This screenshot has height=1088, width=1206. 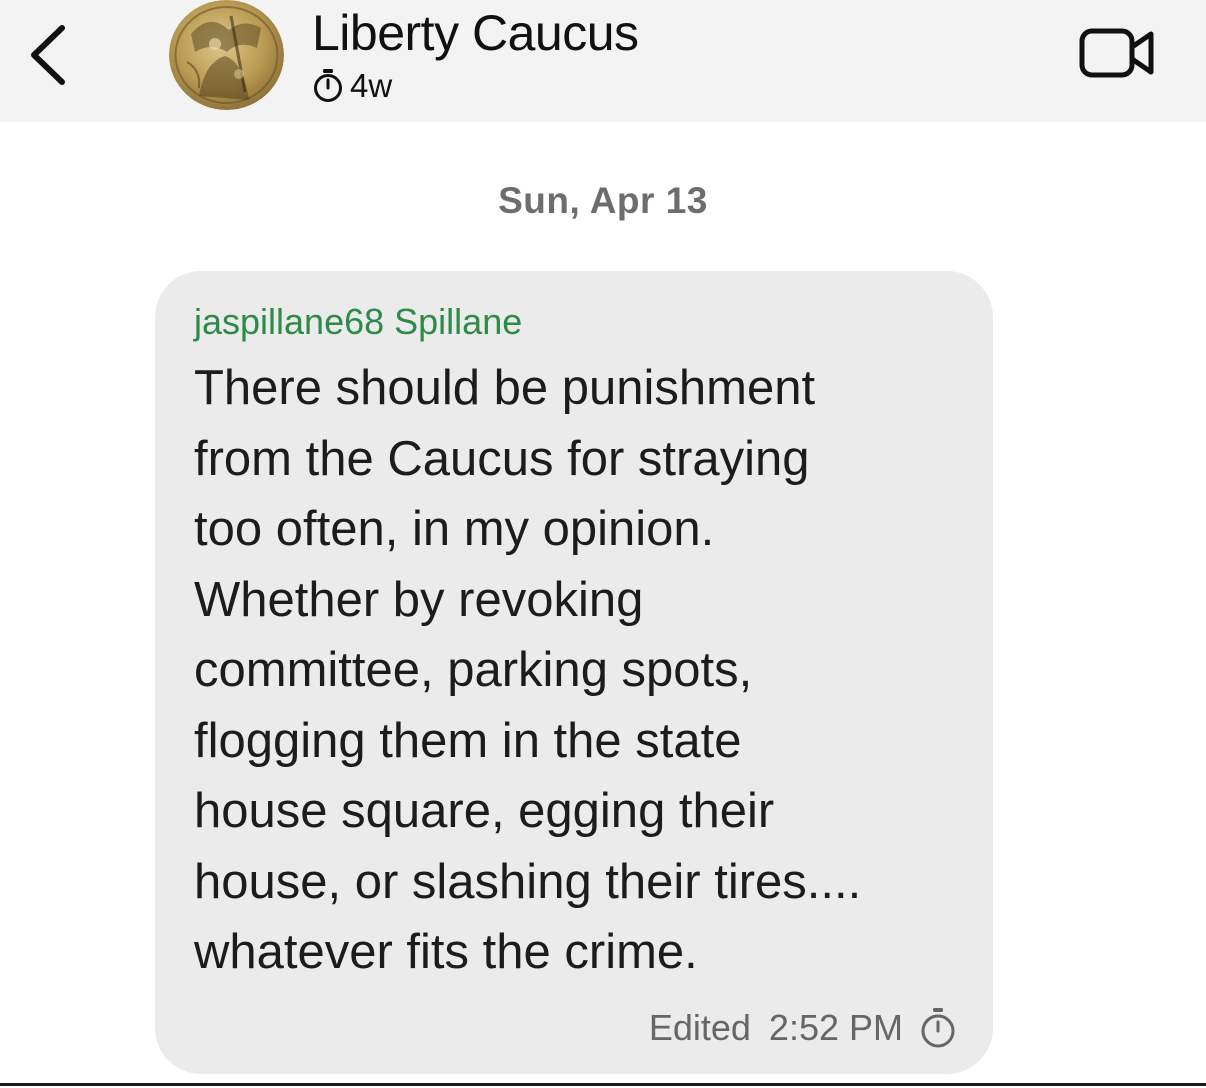 I want to click on chat-title: Liberty Caucus, so click(x=475, y=33).